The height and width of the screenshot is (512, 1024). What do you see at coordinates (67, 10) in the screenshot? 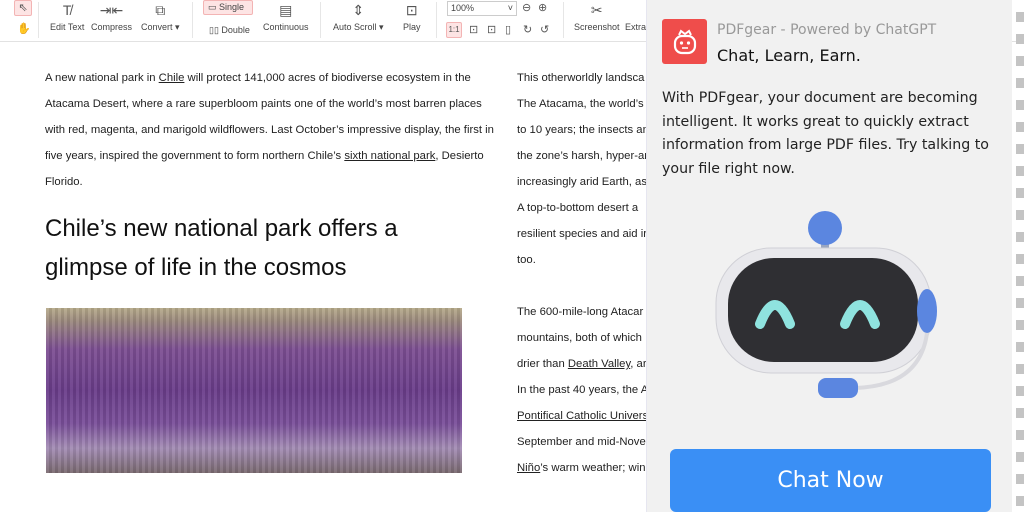
I see `edit-text-icon: T̸` at bounding box center [67, 10].